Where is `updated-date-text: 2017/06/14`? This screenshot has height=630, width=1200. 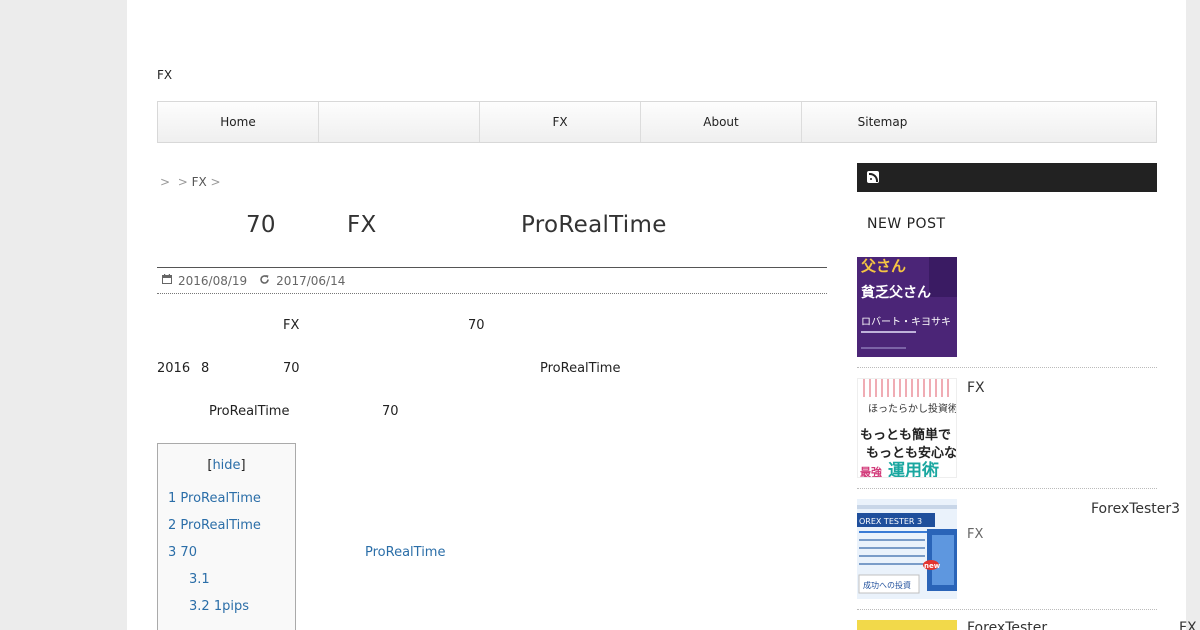
updated-date-text: 2017/06/14 is located at coordinates (311, 280).